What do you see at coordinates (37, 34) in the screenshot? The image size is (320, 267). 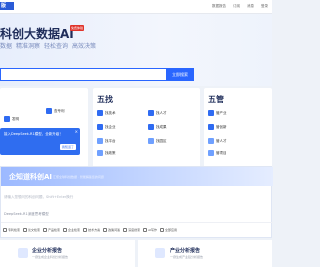 I see `brand-title: 科创大数据AI` at bounding box center [37, 34].